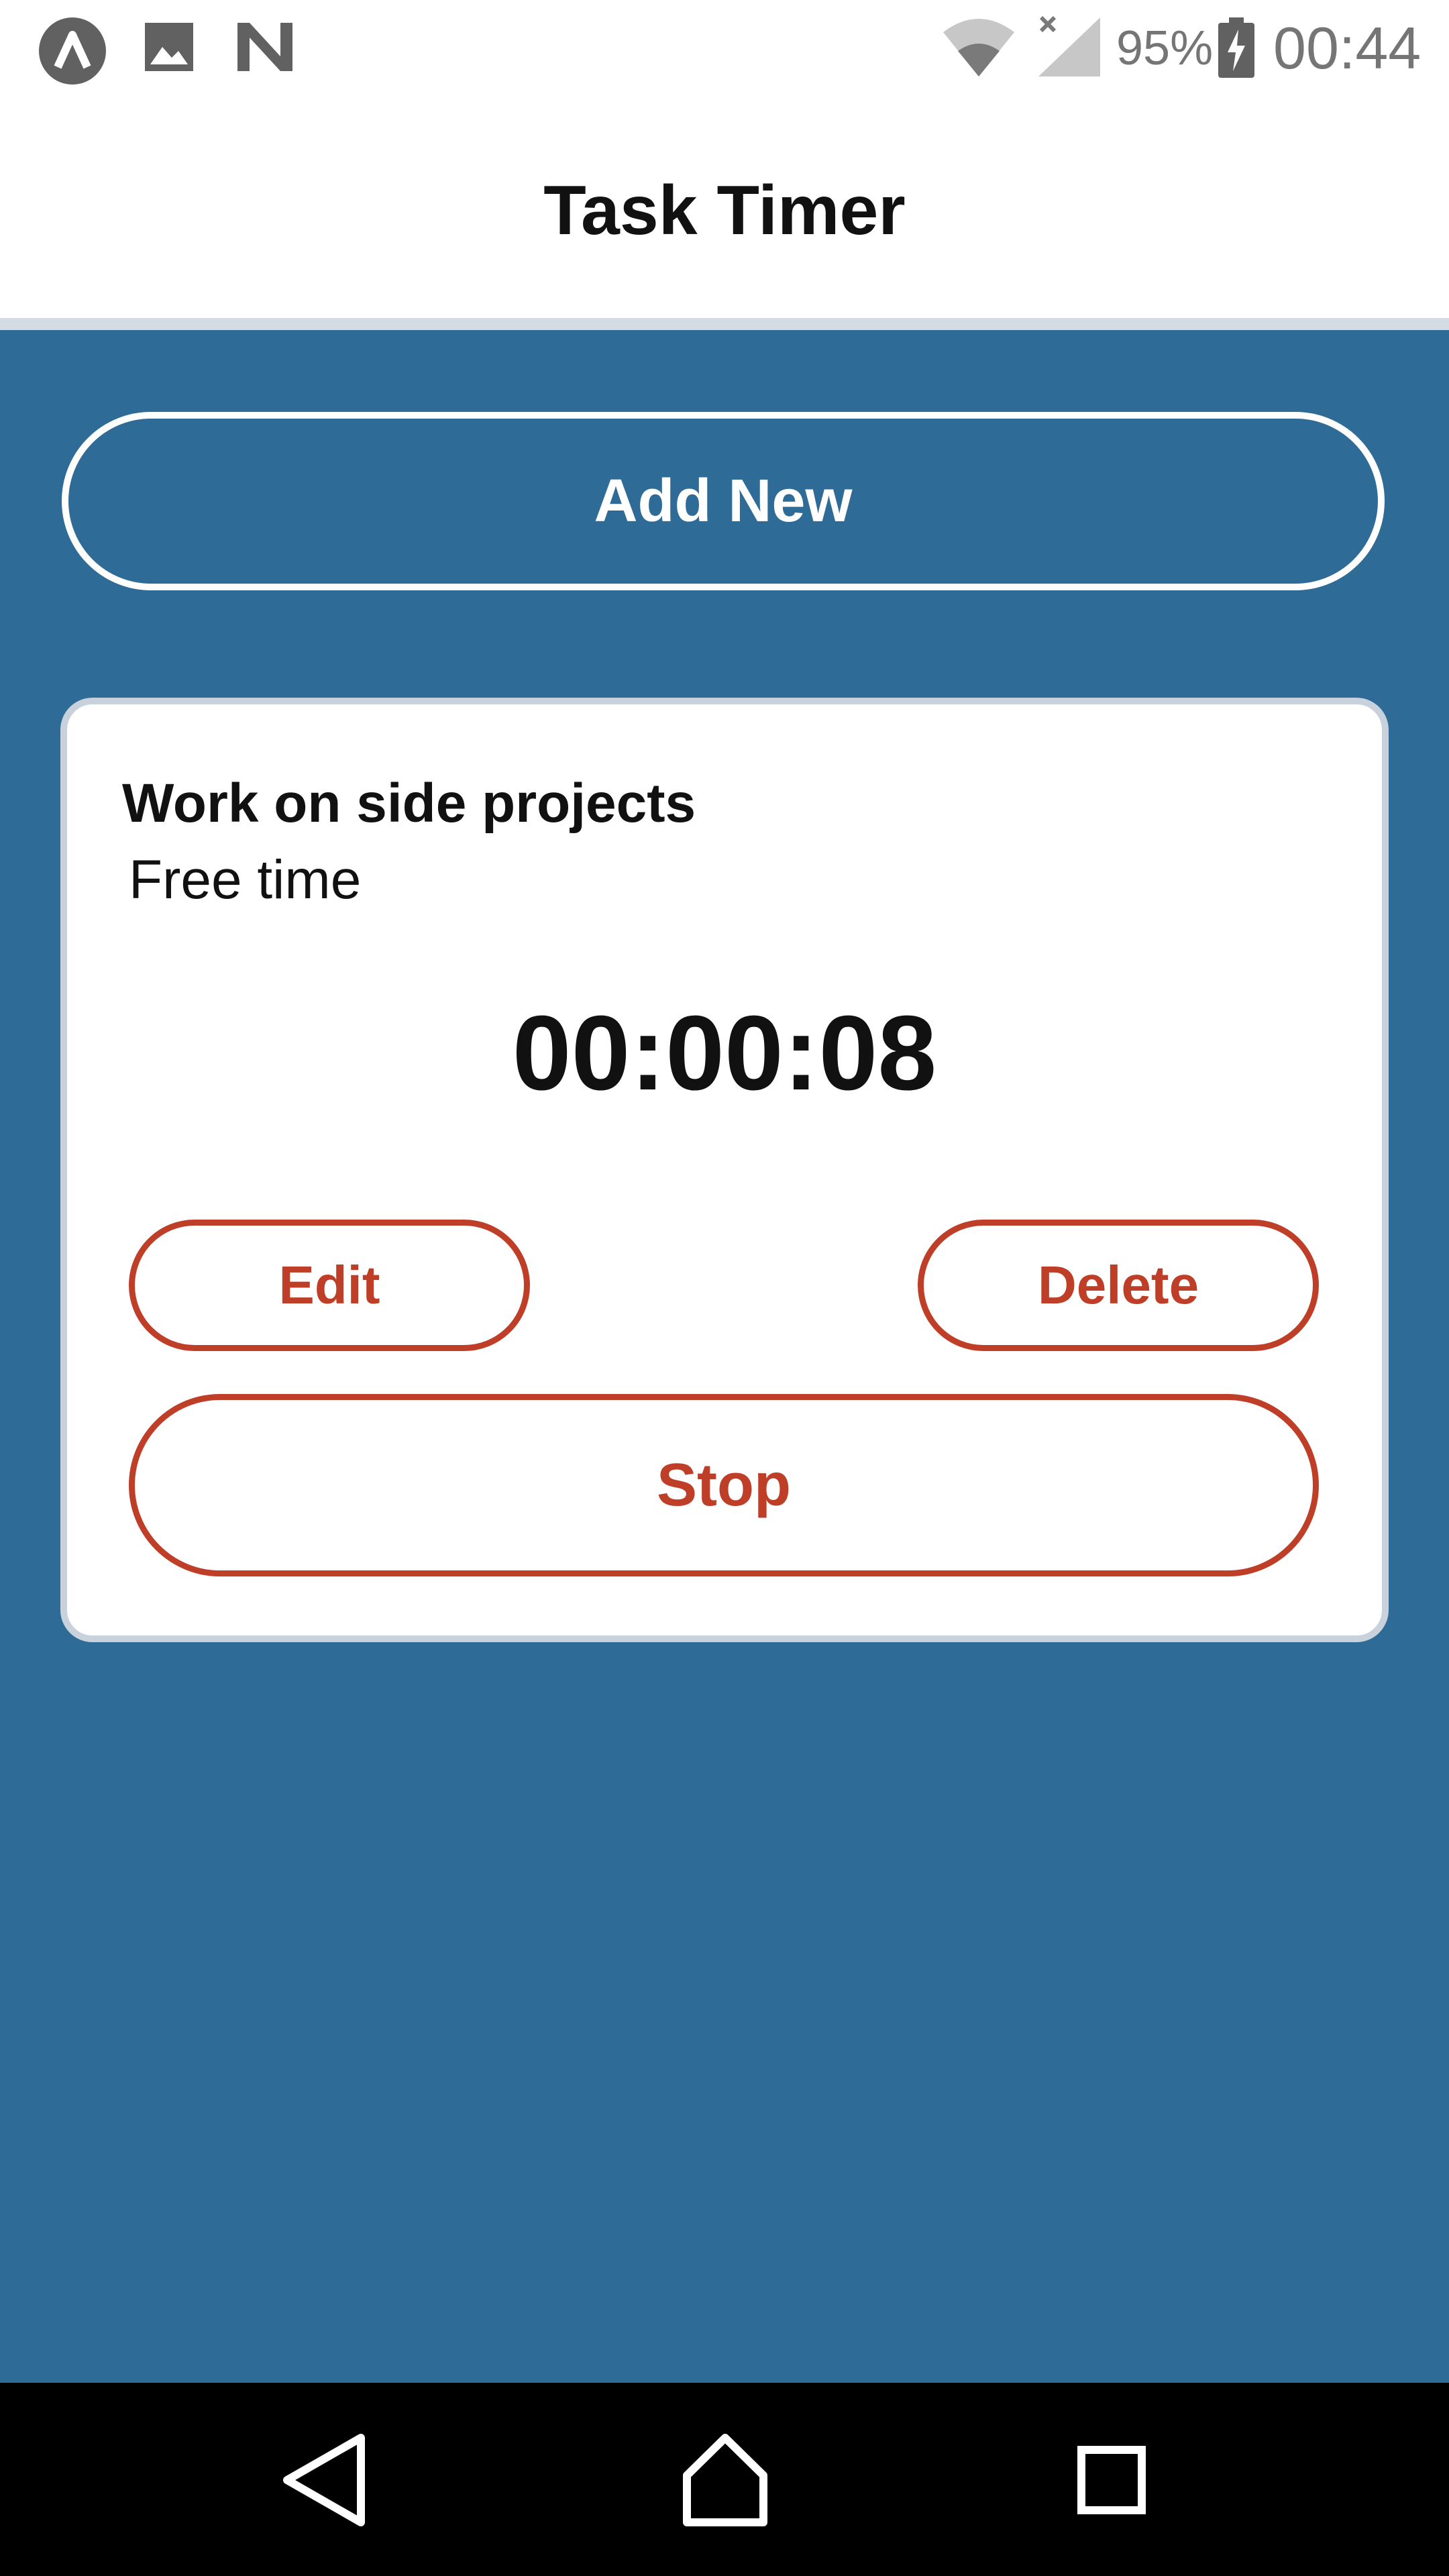 Image resolution: width=1449 pixels, height=2576 pixels. What do you see at coordinates (724, 48) in the screenshot?
I see `status-bar: 95% 00:44` at bounding box center [724, 48].